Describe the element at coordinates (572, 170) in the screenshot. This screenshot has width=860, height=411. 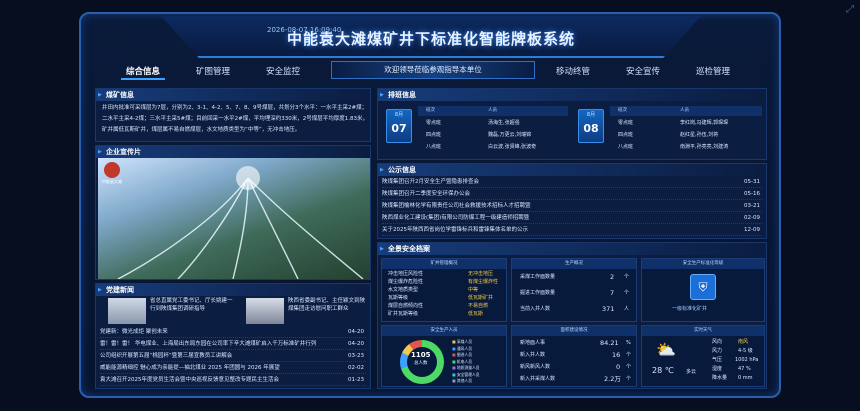
I see `notice-title: 公示信息` at that location.